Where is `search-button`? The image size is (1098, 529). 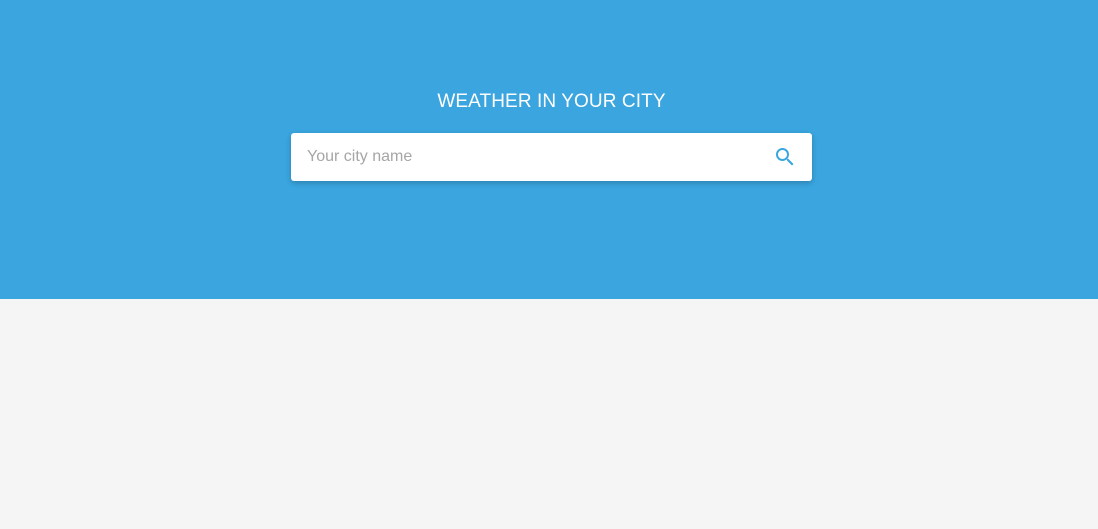 search-button is located at coordinates (785, 157).